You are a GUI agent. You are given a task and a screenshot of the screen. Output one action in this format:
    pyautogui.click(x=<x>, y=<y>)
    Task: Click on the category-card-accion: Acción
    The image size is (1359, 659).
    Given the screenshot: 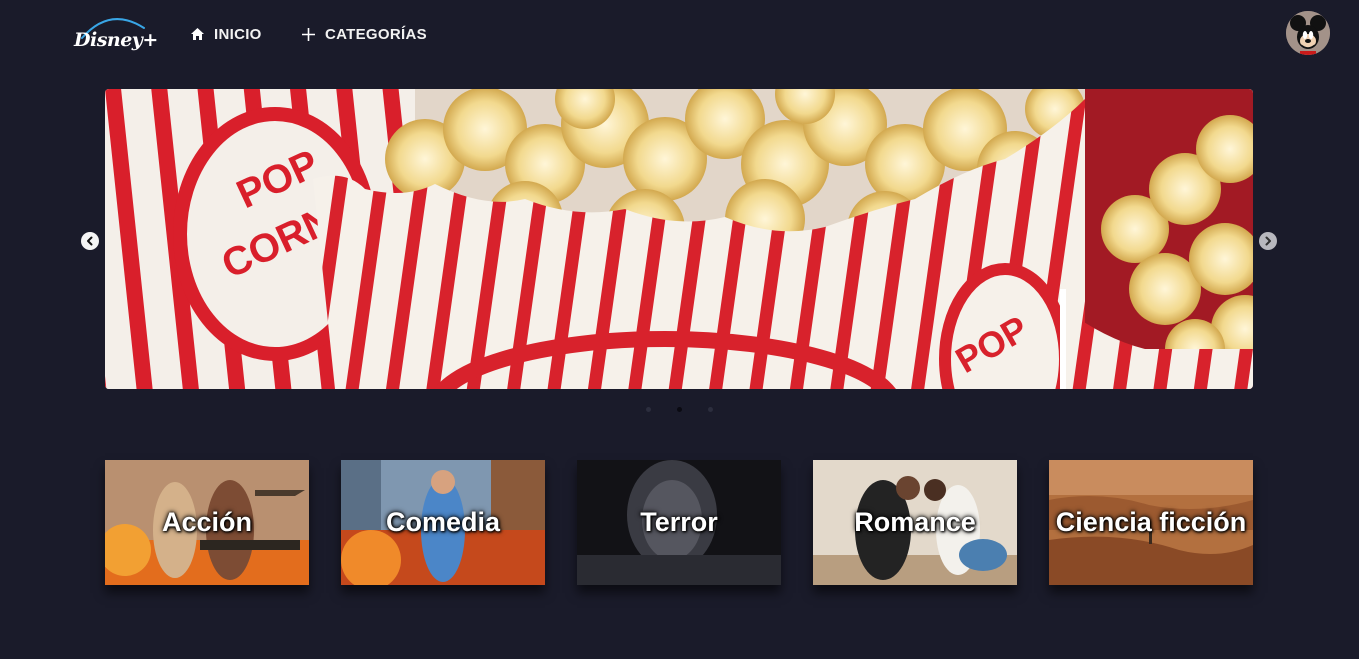 What is the action you would take?
    pyautogui.click(x=207, y=522)
    